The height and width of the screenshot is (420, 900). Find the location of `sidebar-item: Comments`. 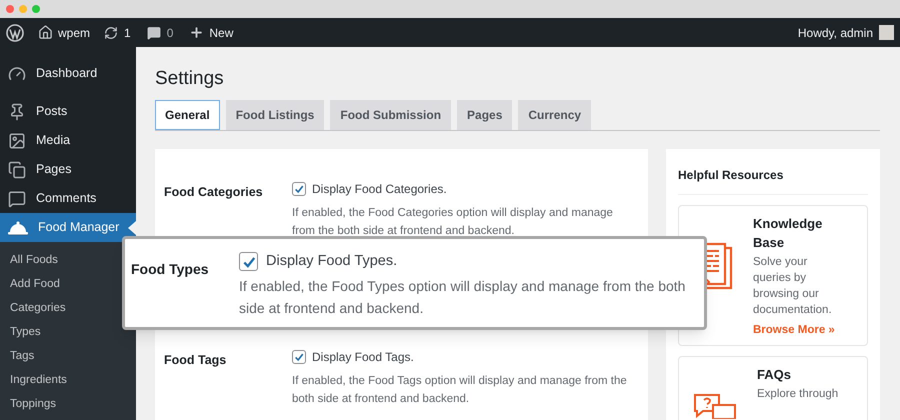

sidebar-item: Comments is located at coordinates (68, 198).